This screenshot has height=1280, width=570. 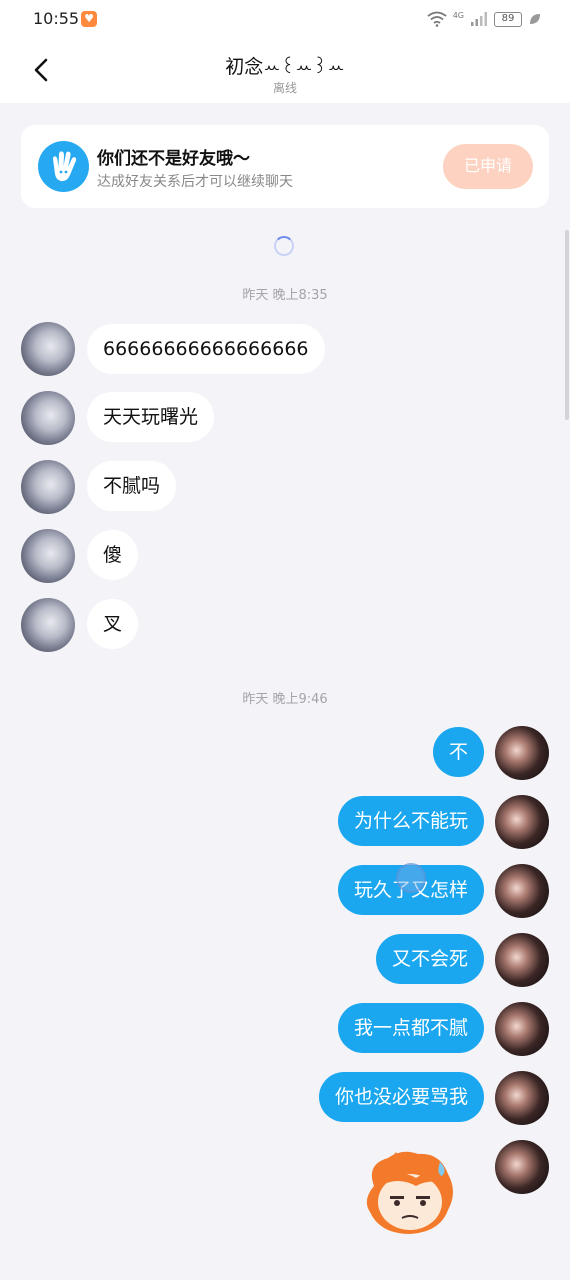 What do you see at coordinates (535, 19) in the screenshot?
I see `leaf-icon` at bounding box center [535, 19].